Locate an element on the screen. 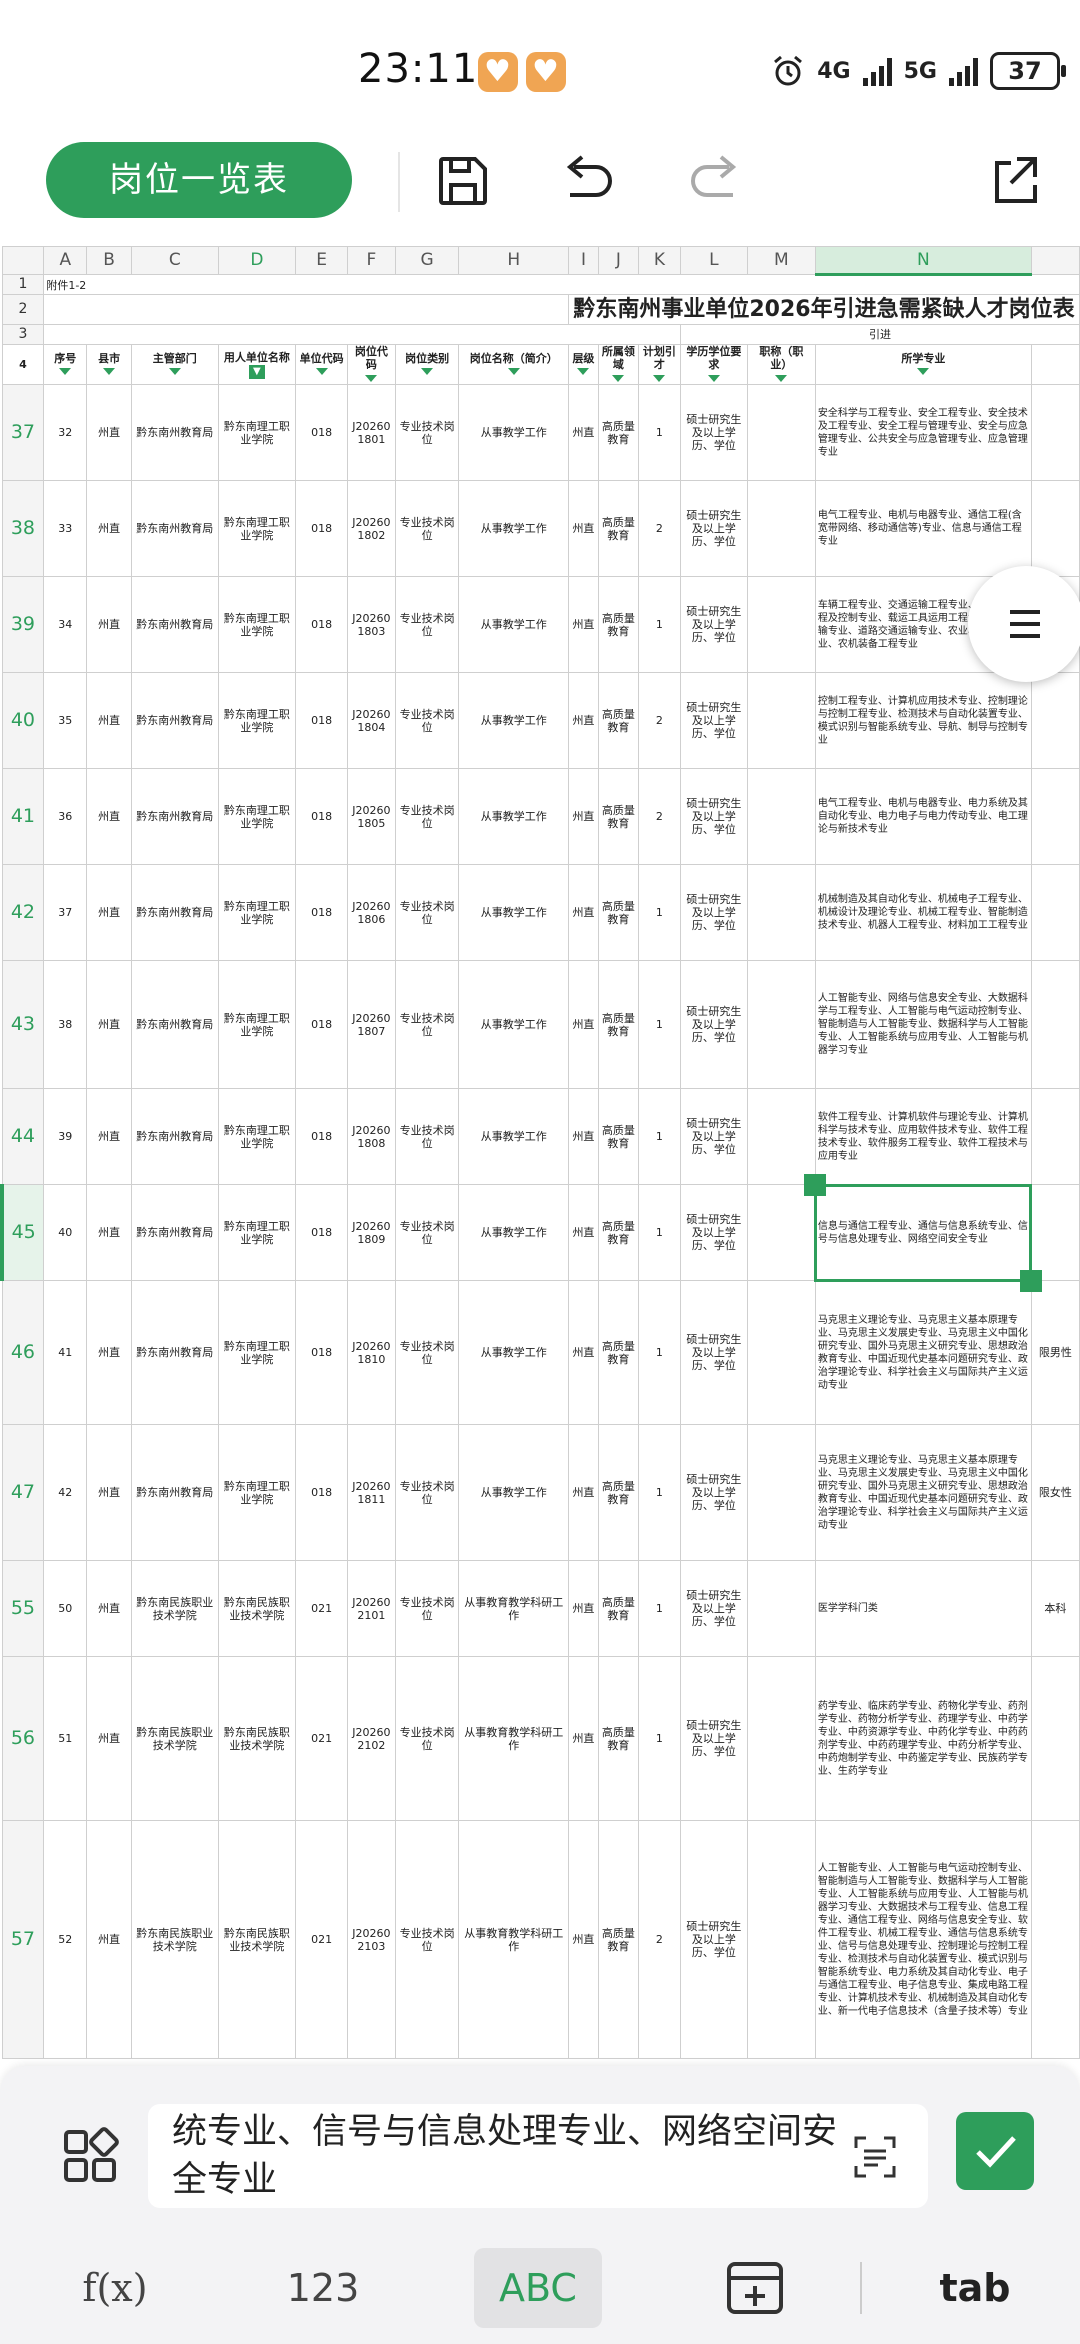 This screenshot has width=1080, height=2344. cell-seq: 42 is located at coordinates (65, 1492).